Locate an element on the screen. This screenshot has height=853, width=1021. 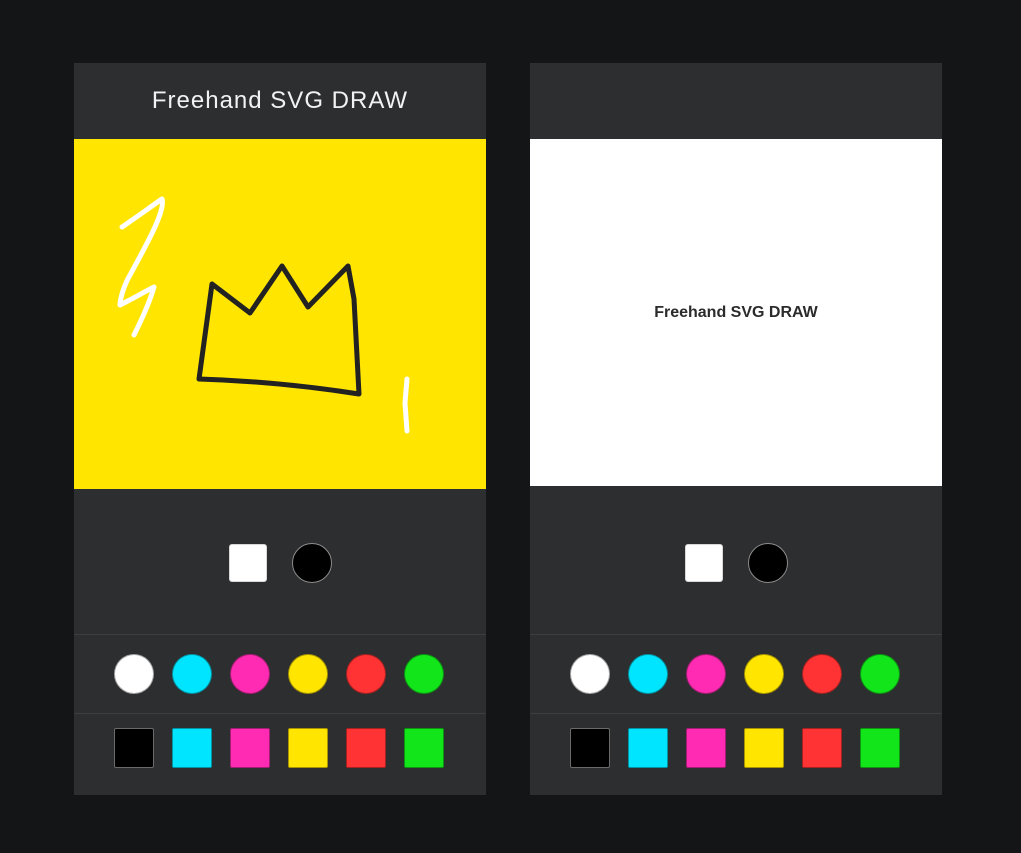
canvas-placeholder-text: Freehand SVG DRAW is located at coordinates (736, 312).